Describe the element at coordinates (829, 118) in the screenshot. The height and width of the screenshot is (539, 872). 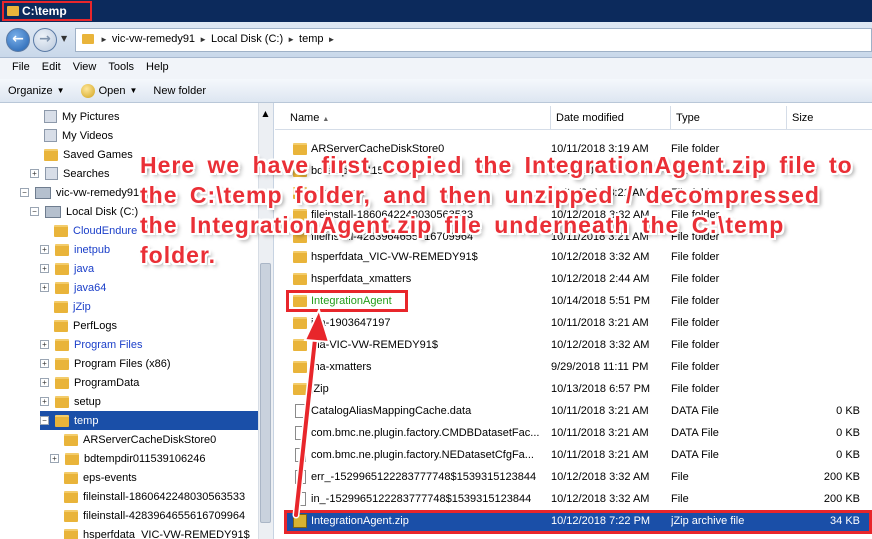
I see `column-header-size: Size` at that location.